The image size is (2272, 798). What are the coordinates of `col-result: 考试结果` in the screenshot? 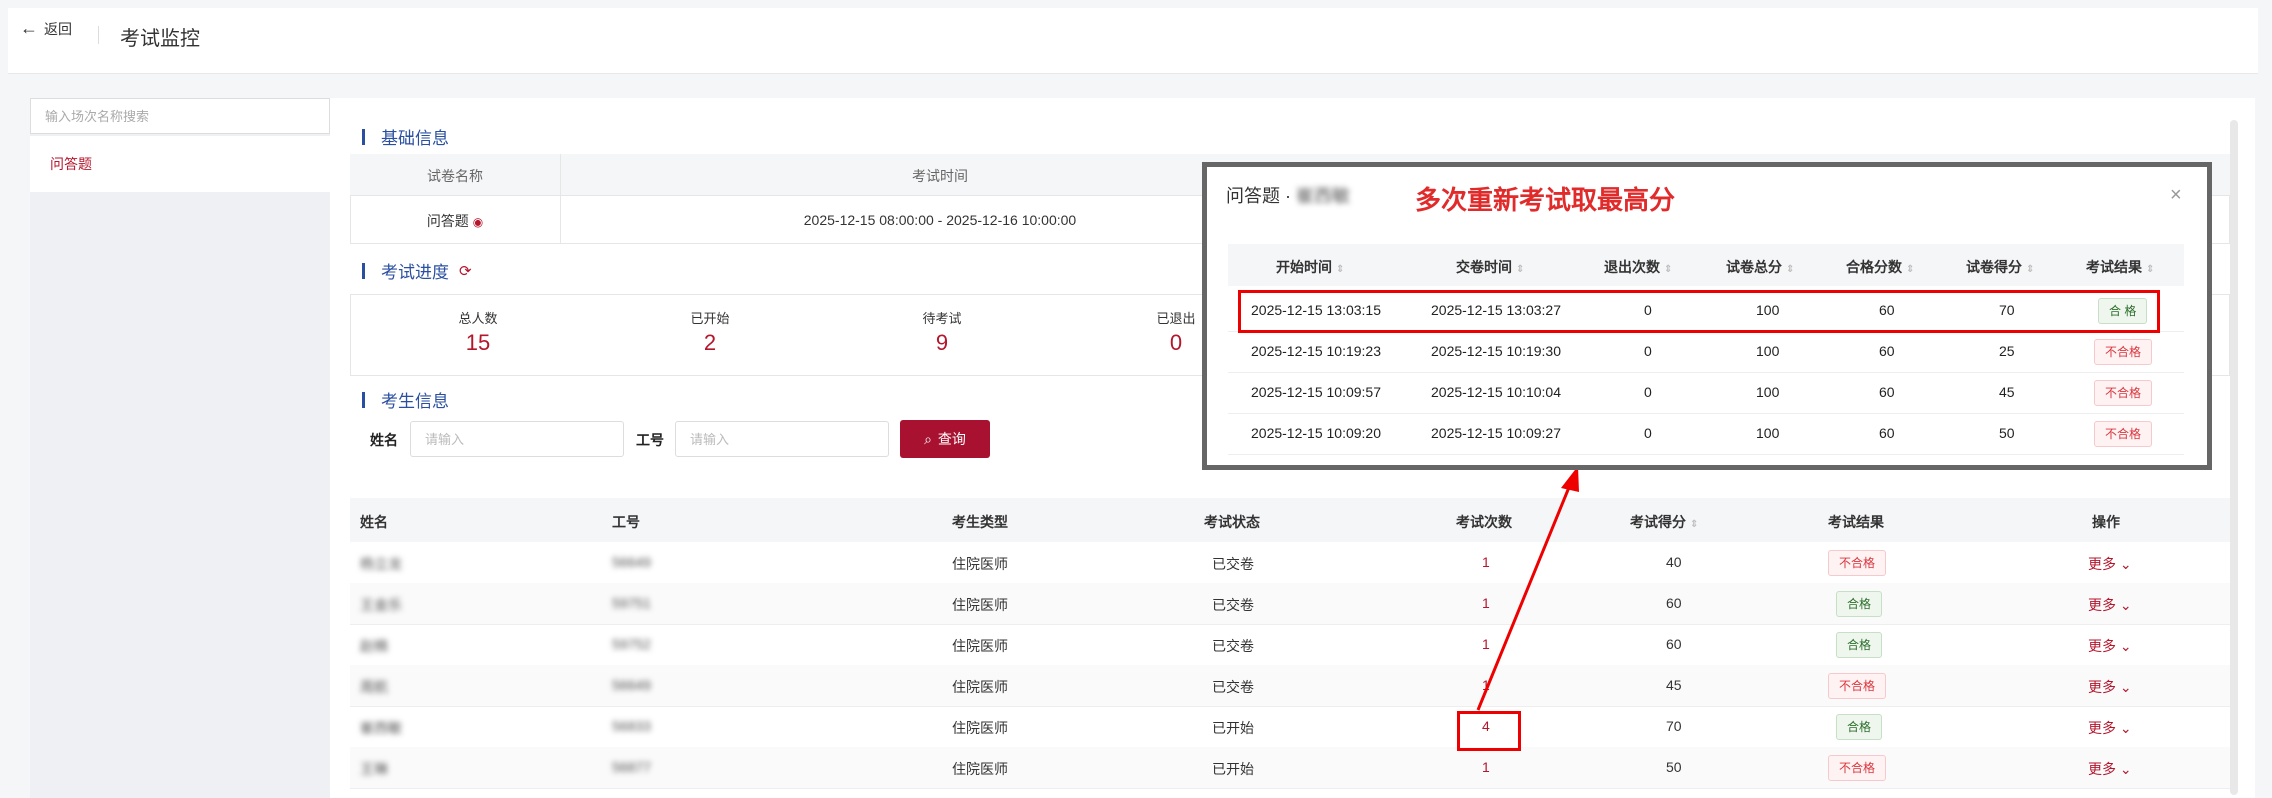 It's located at (1856, 522).